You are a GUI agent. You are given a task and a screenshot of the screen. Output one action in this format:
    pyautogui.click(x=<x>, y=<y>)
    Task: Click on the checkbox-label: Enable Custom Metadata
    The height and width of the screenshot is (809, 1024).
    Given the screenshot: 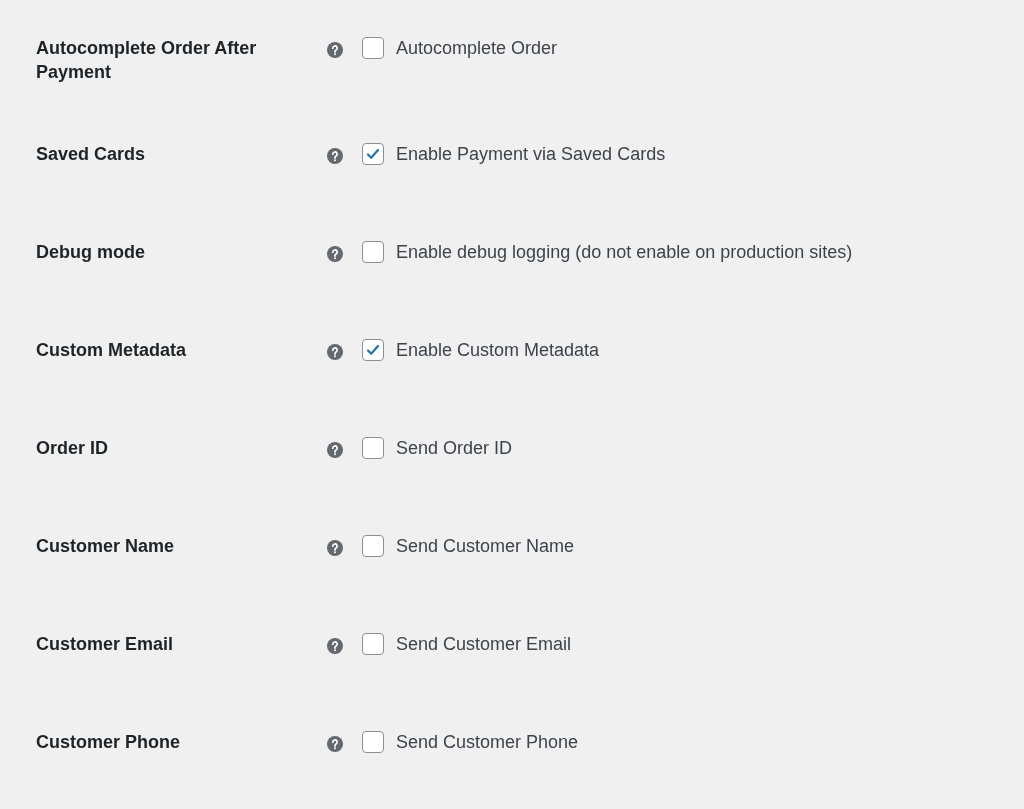 What is the action you would take?
    pyautogui.click(x=498, y=350)
    